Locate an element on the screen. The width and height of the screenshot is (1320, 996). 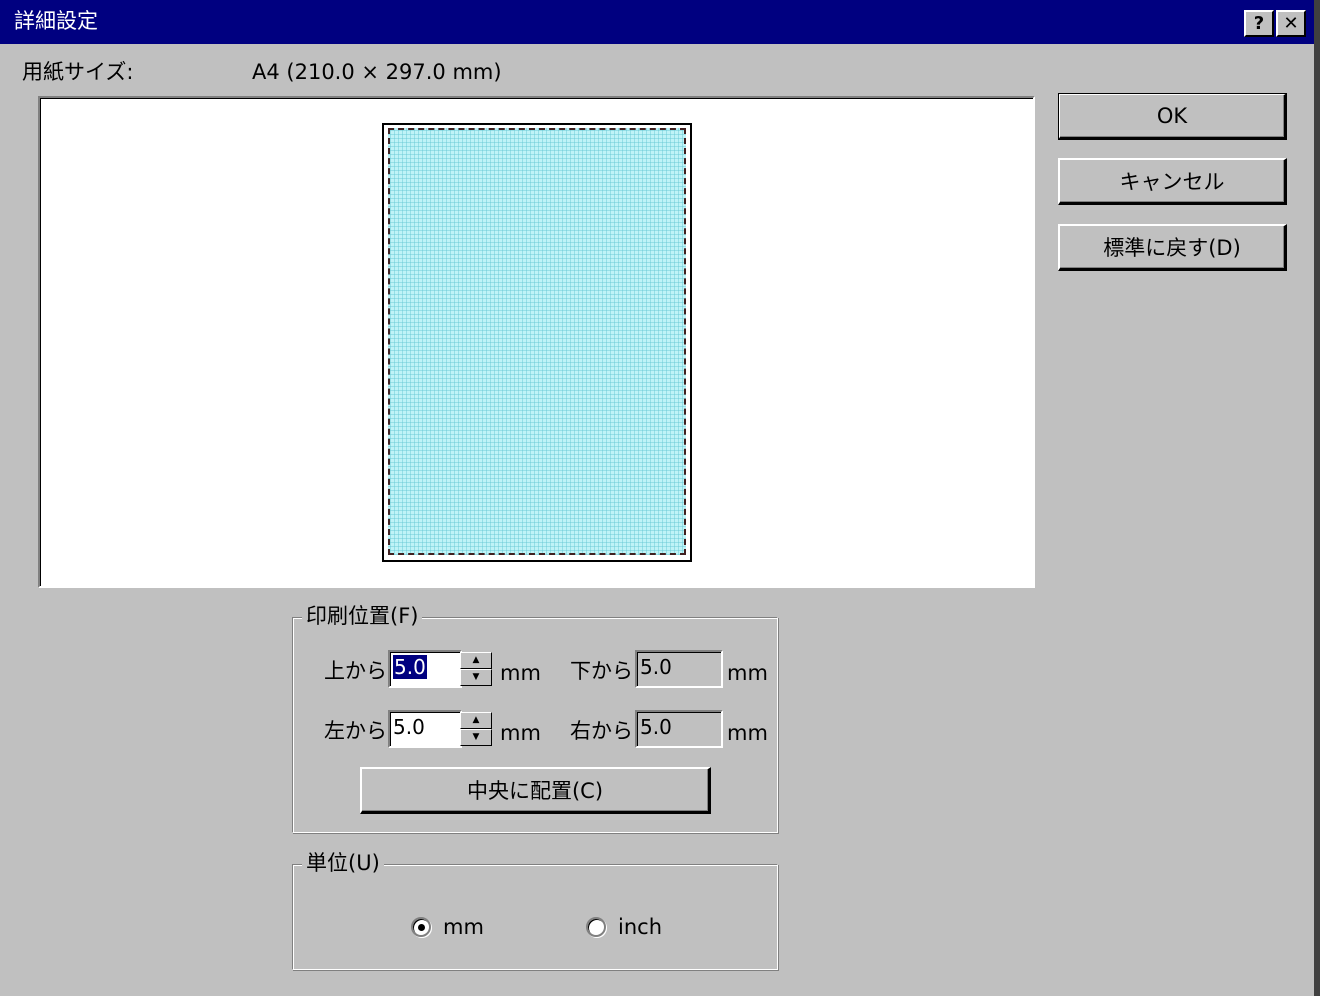
print-area-preview is located at coordinates (537, 341).